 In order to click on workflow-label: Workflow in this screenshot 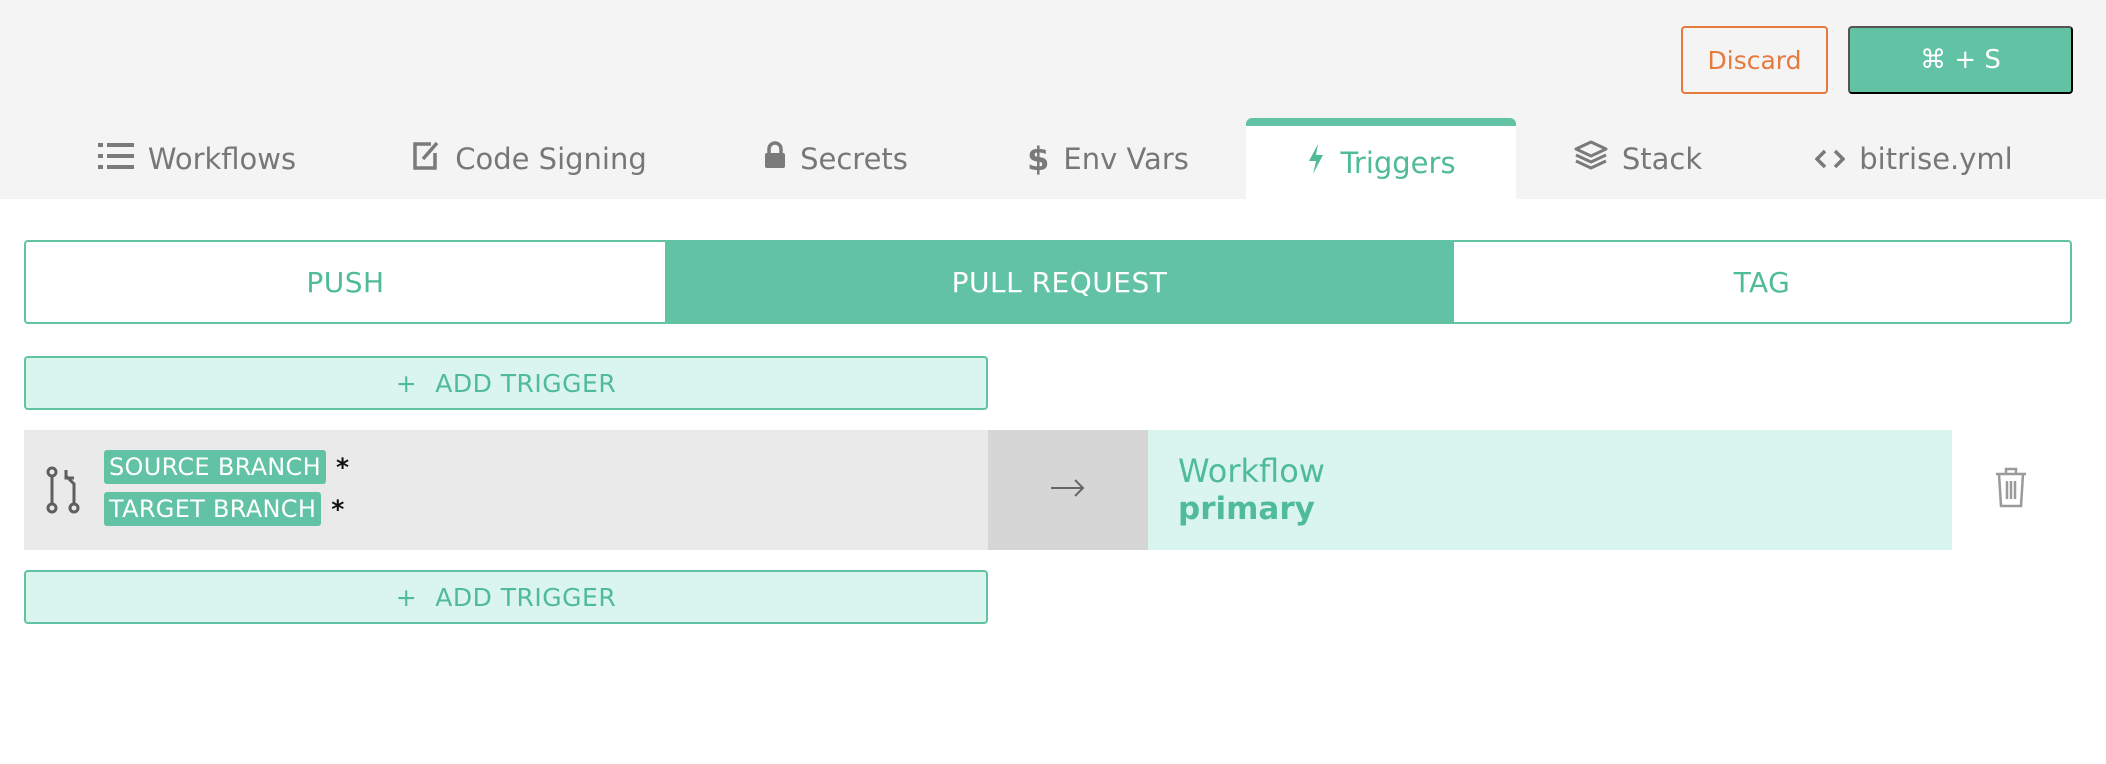, I will do `click(1251, 471)`.